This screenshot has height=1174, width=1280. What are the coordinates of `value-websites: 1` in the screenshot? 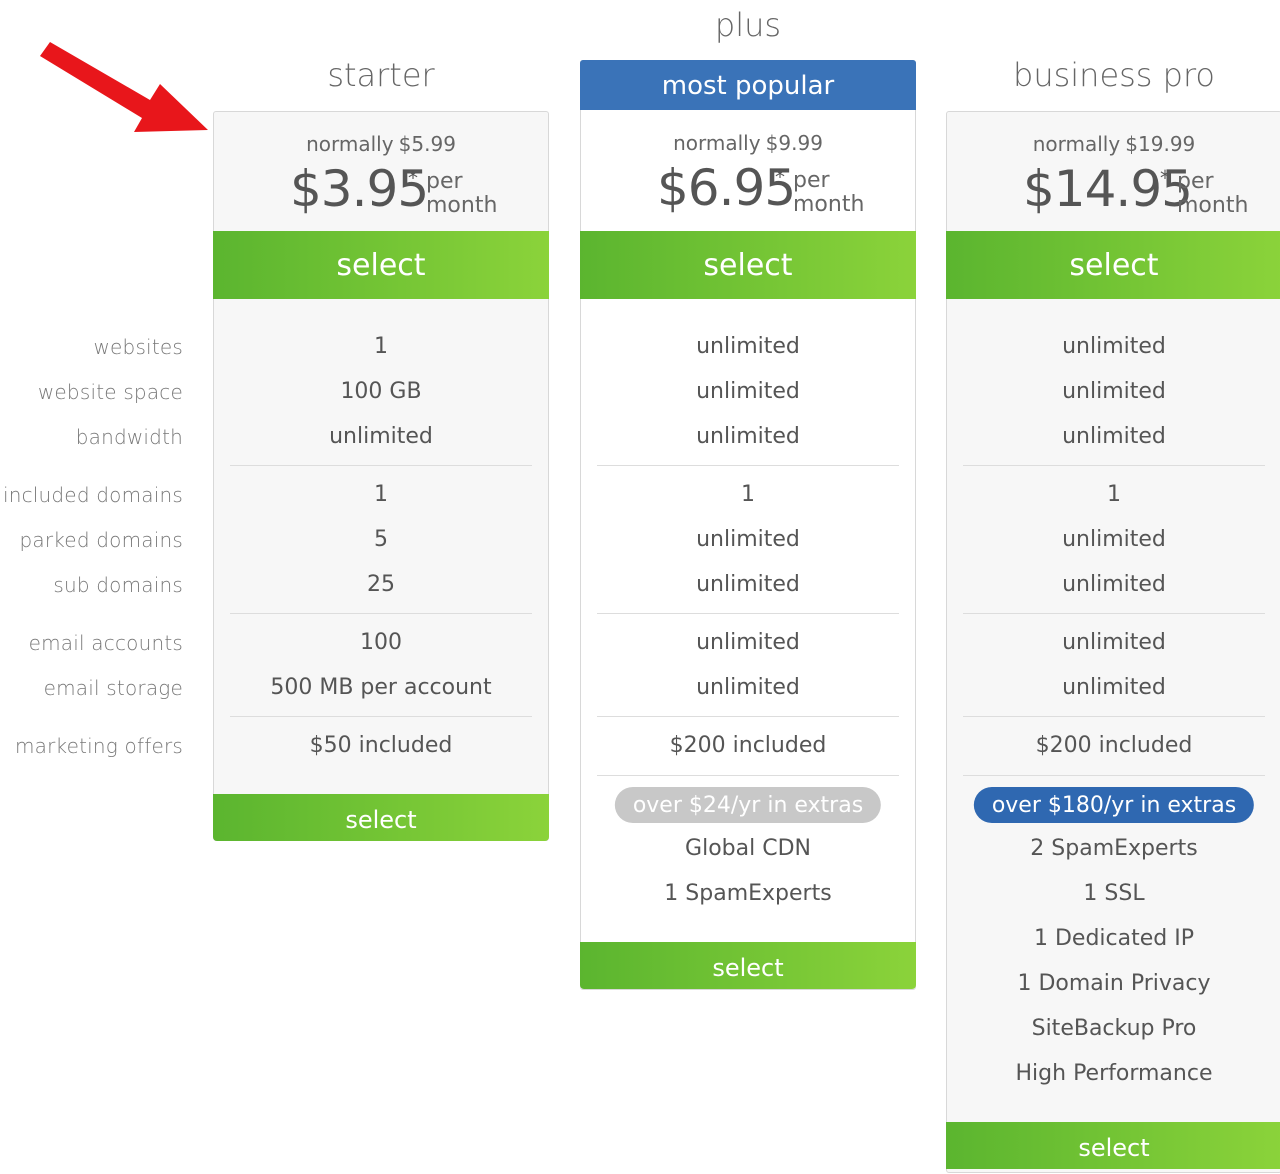 It's located at (381, 346).